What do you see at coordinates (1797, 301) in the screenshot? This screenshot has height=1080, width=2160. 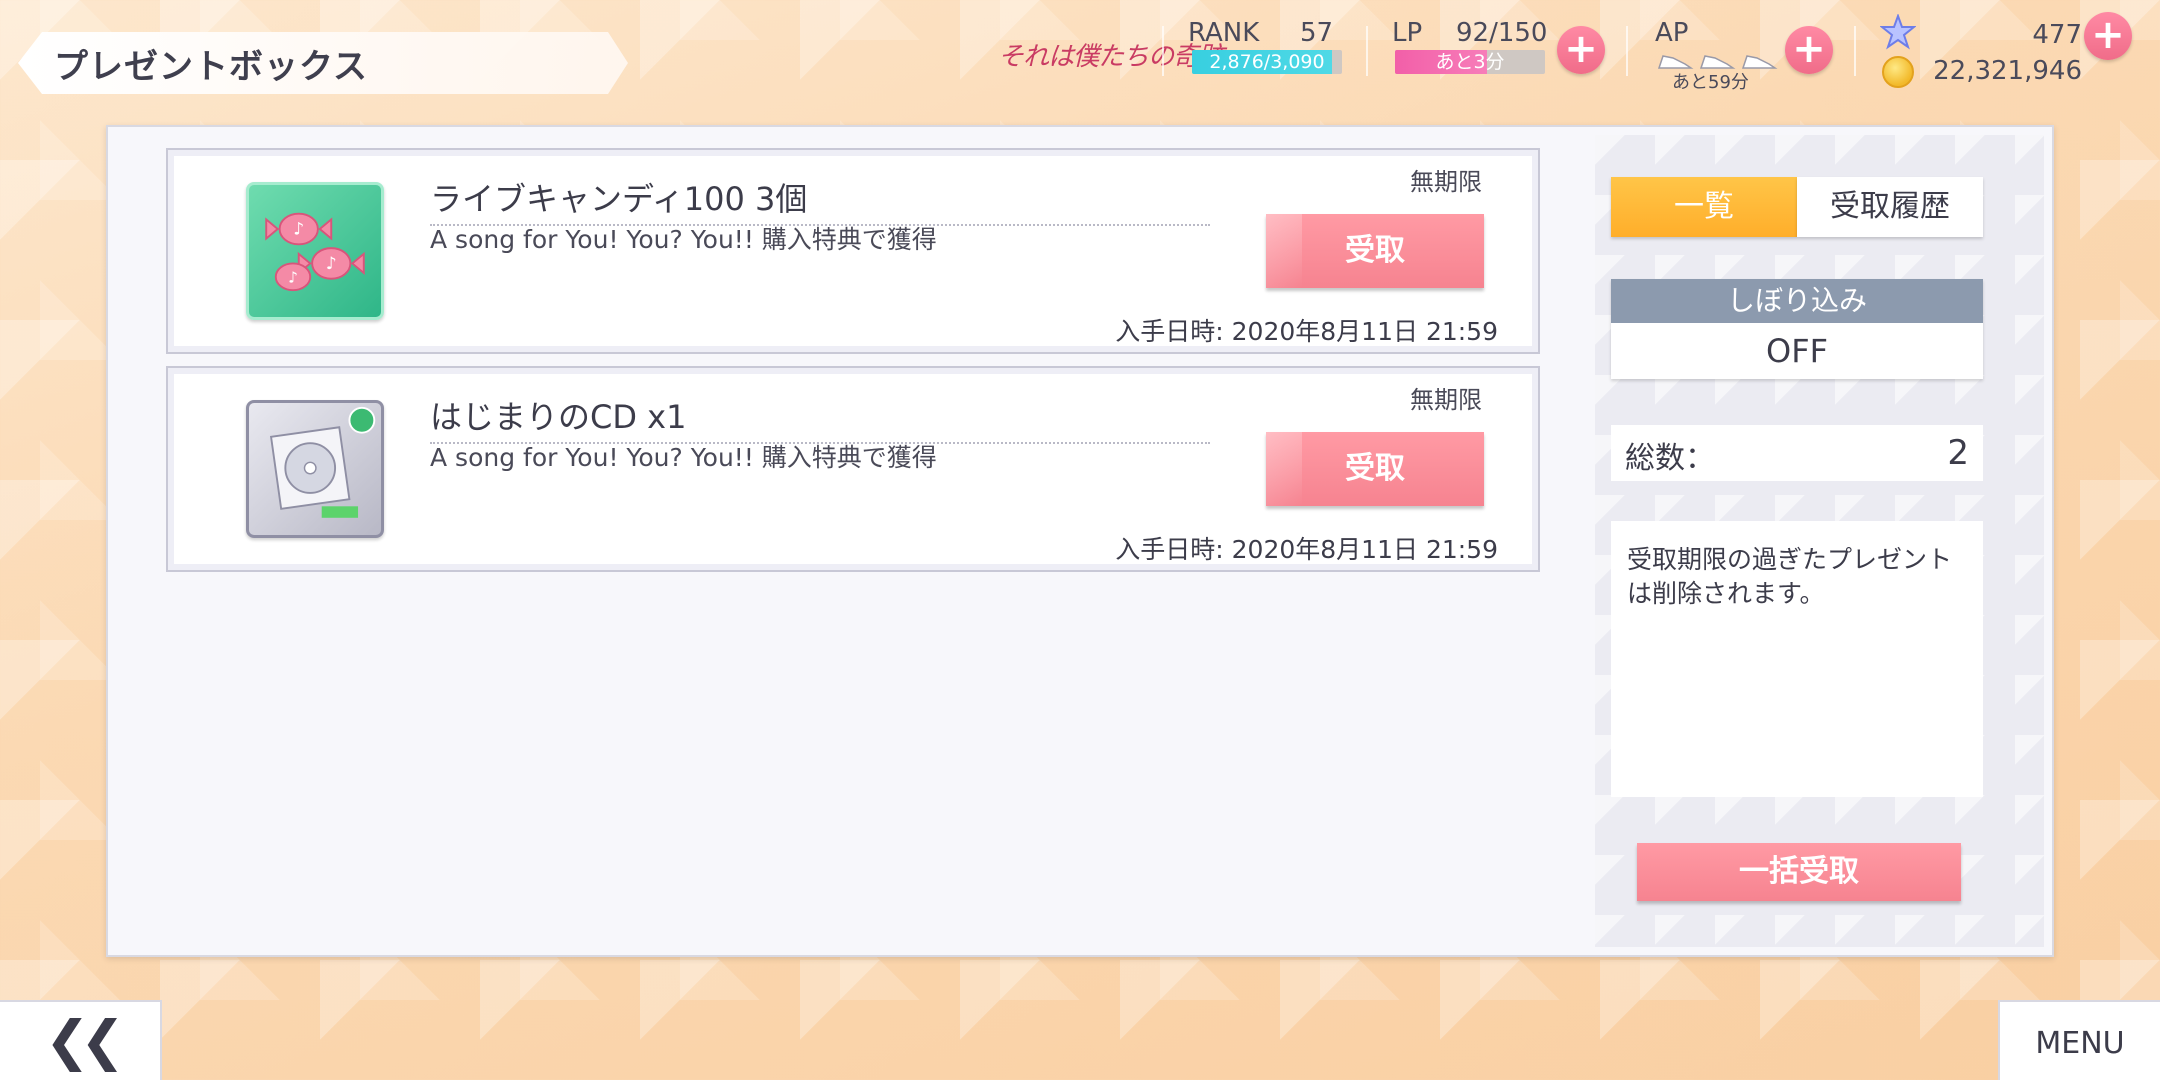 I see `filter-label: しぼり込み` at bounding box center [1797, 301].